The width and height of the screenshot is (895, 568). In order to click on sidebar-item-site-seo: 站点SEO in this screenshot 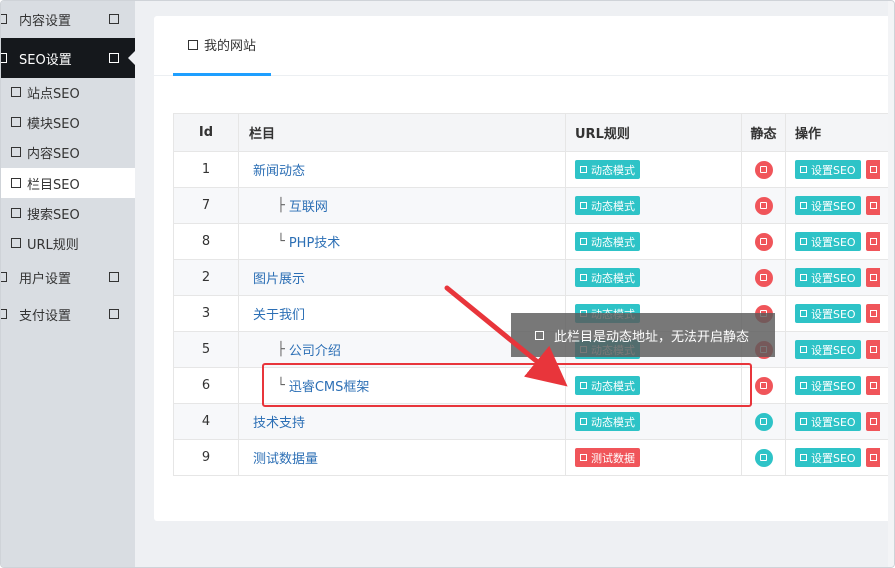, I will do `click(68, 92)`.